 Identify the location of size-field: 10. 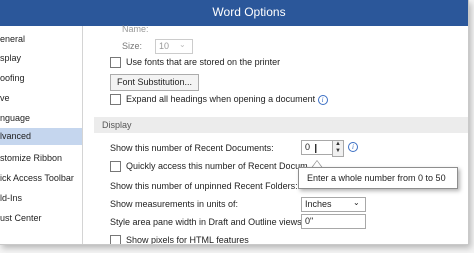
(174, 46).